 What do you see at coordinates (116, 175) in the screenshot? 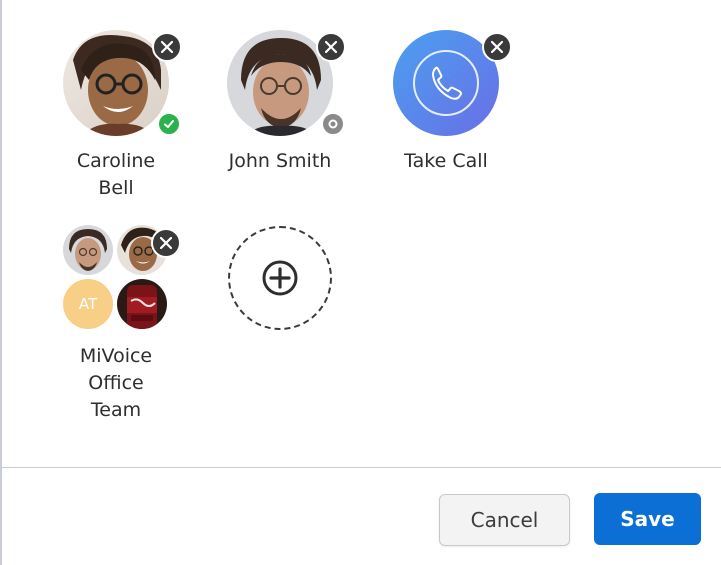
I see `contact-name-caroline-bell: Caroline Bell` at bounding box center [116, 175].